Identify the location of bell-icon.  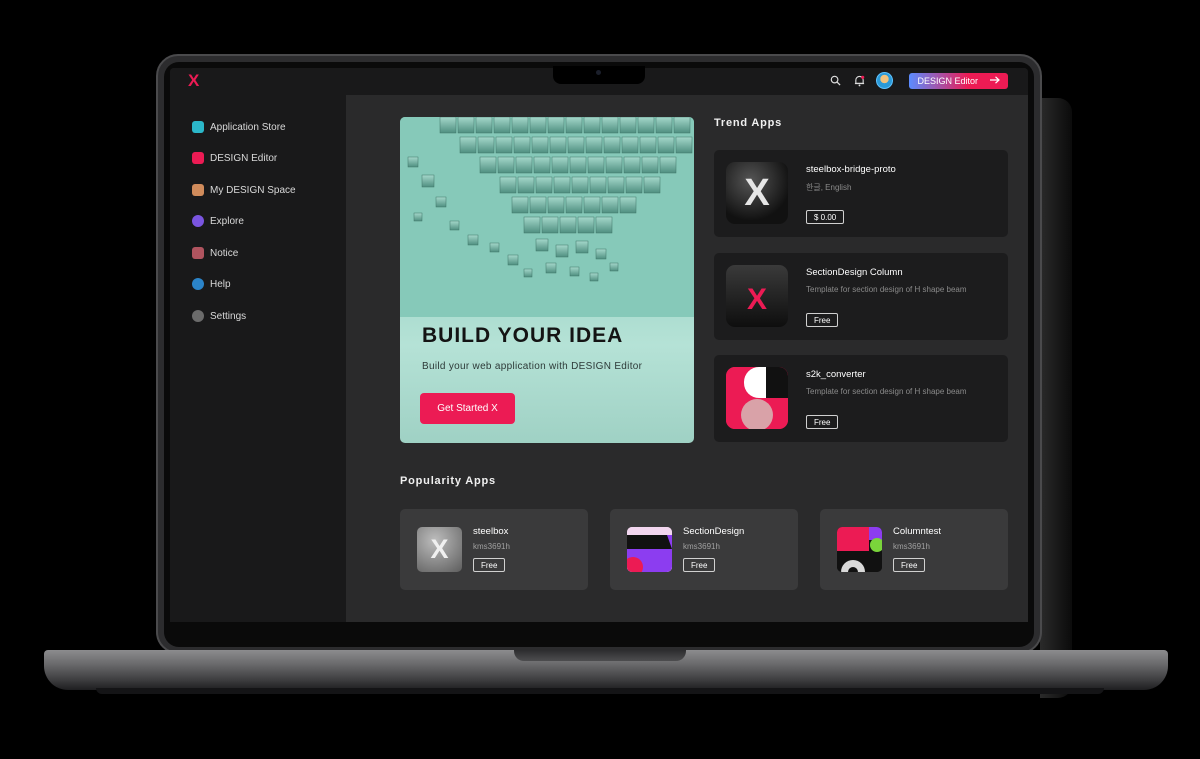
(859, 81).